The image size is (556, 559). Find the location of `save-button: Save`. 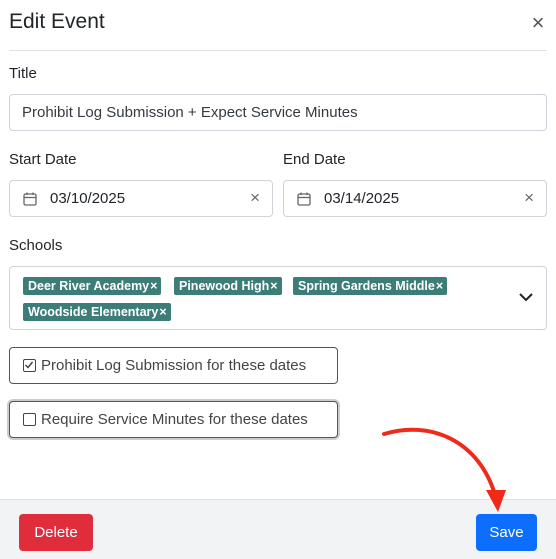

save-button: Save is located at coordinates (506, 532).